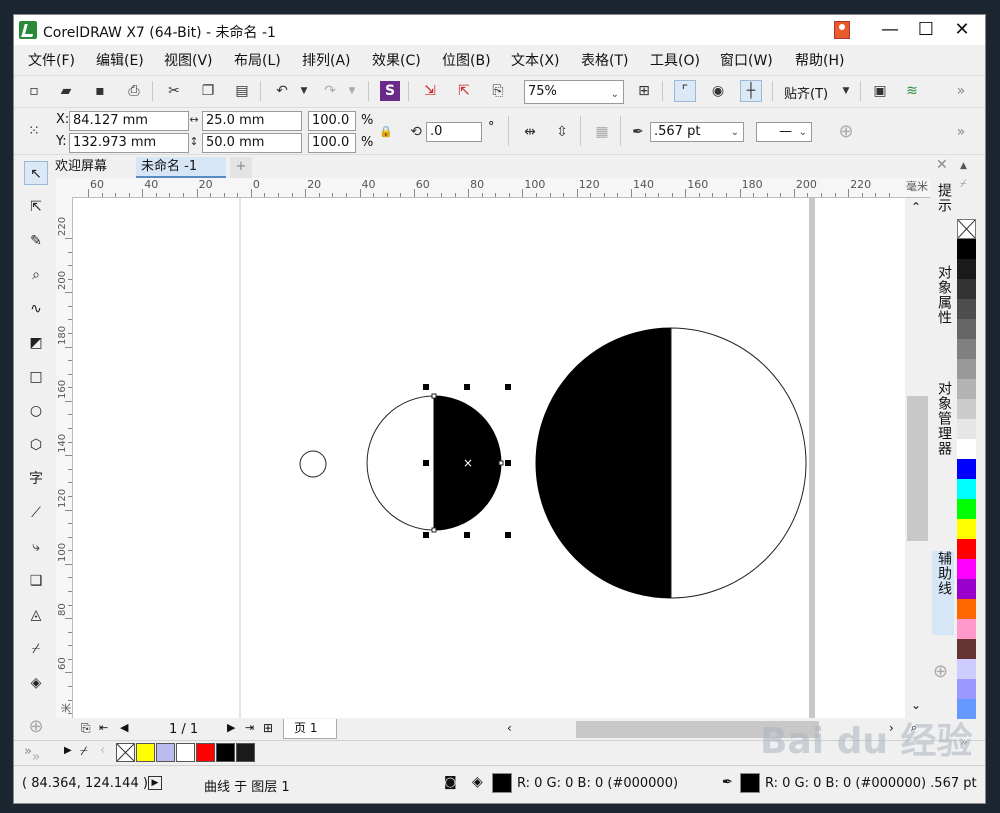 This screenshot has width=1000, height=813. Describe the element at coordinates (28, 751) in the screenshot. I see `doc-palette-overflow-icon: »` at that location.